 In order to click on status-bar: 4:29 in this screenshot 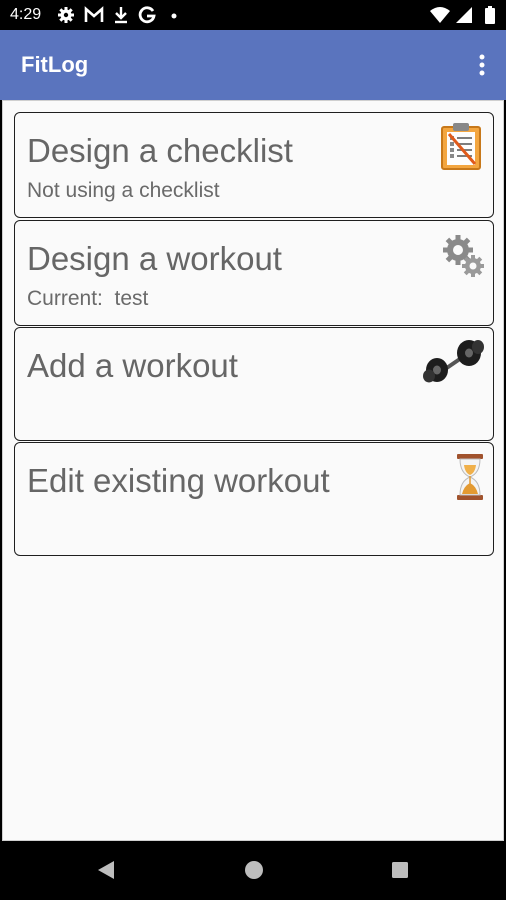, I will do `click(253, 15)`.